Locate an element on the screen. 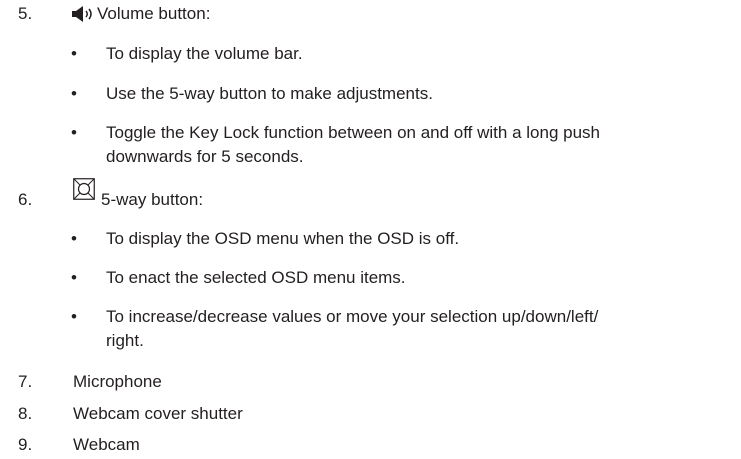  item-number: 7. is located at coordinates (25, 381).